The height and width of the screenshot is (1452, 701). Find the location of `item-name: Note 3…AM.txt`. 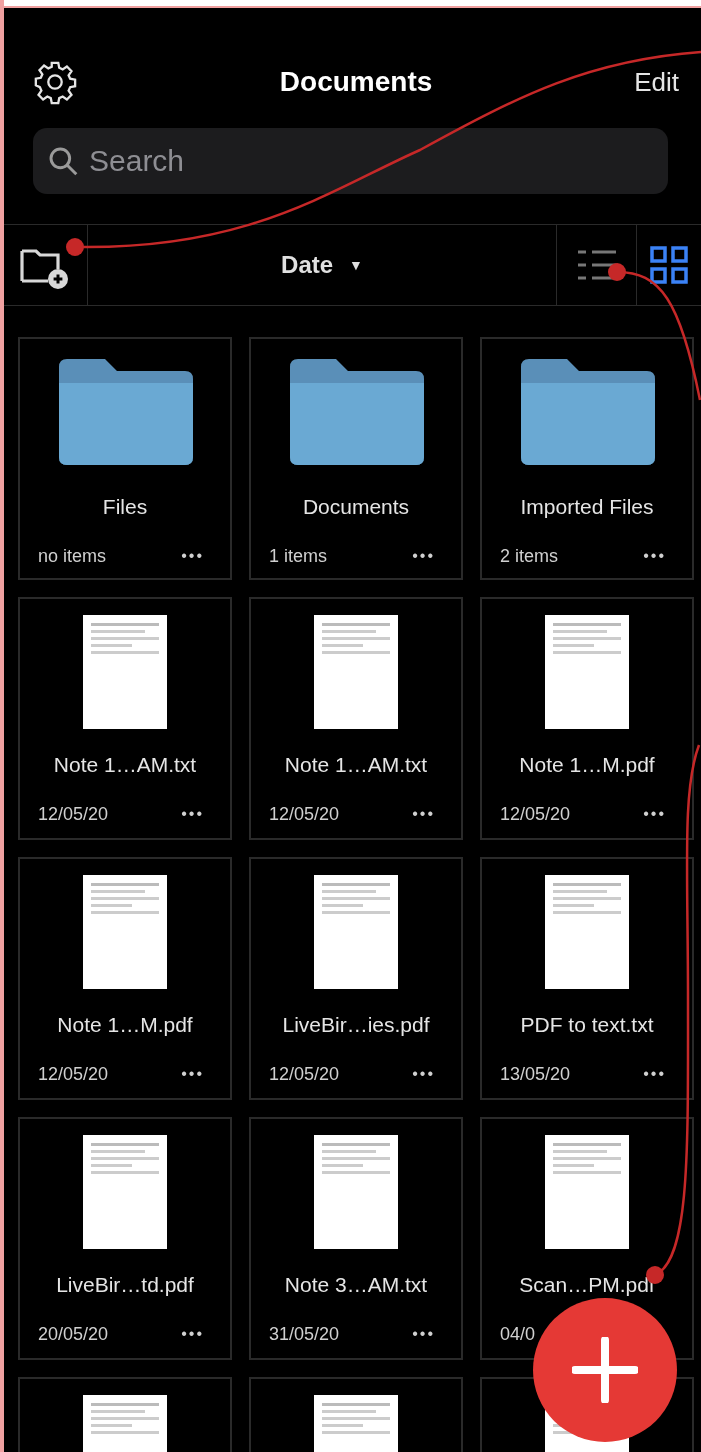

item-name: Note 3…AM.txt is located at coordinates (356, 1285).